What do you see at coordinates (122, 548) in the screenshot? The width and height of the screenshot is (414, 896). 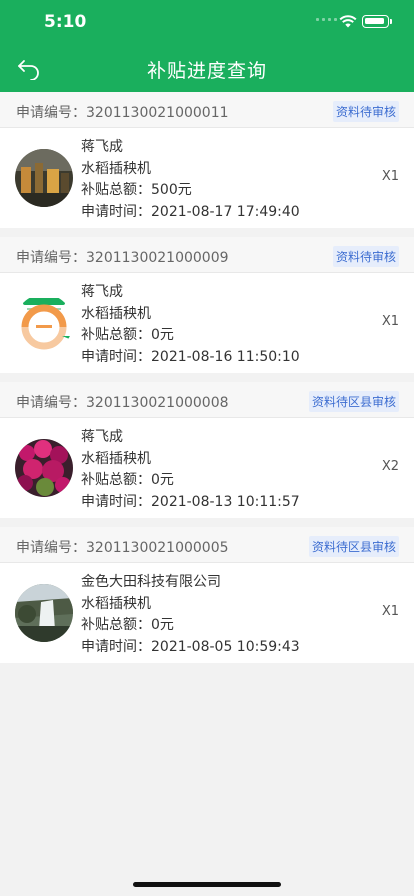 I see `application-number: 申请编号：3201130021000005` at bounding box center [122, 548].